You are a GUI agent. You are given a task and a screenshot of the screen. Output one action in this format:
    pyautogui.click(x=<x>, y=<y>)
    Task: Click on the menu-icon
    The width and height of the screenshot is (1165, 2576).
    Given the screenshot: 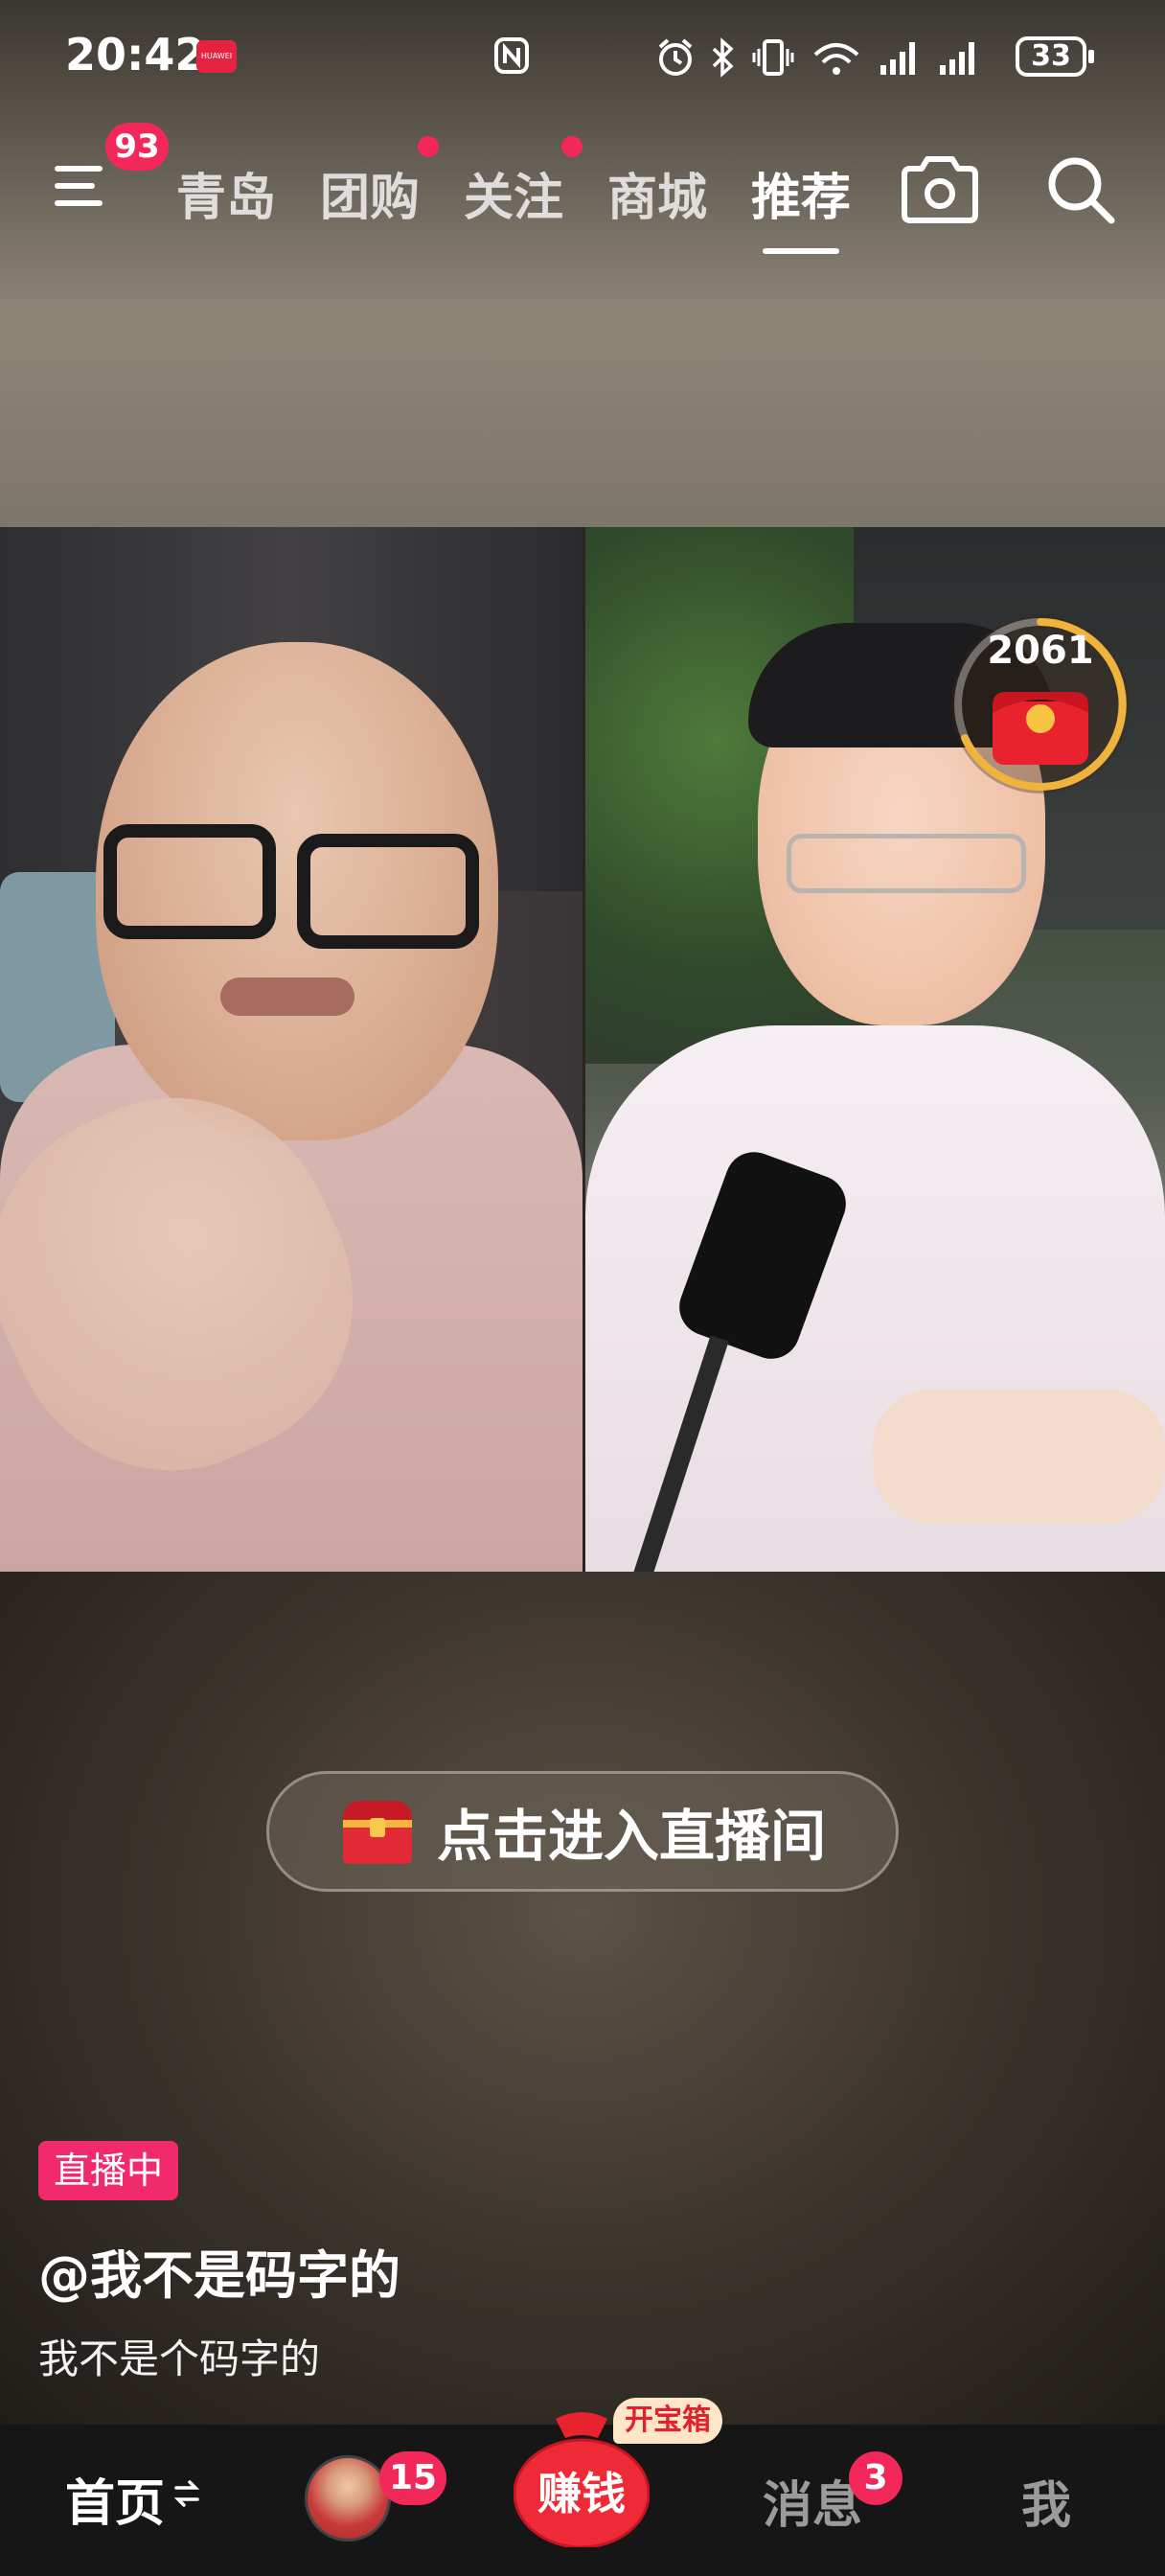 What is the action you would take?
    pyautogui.click(x=82, y=186)
    